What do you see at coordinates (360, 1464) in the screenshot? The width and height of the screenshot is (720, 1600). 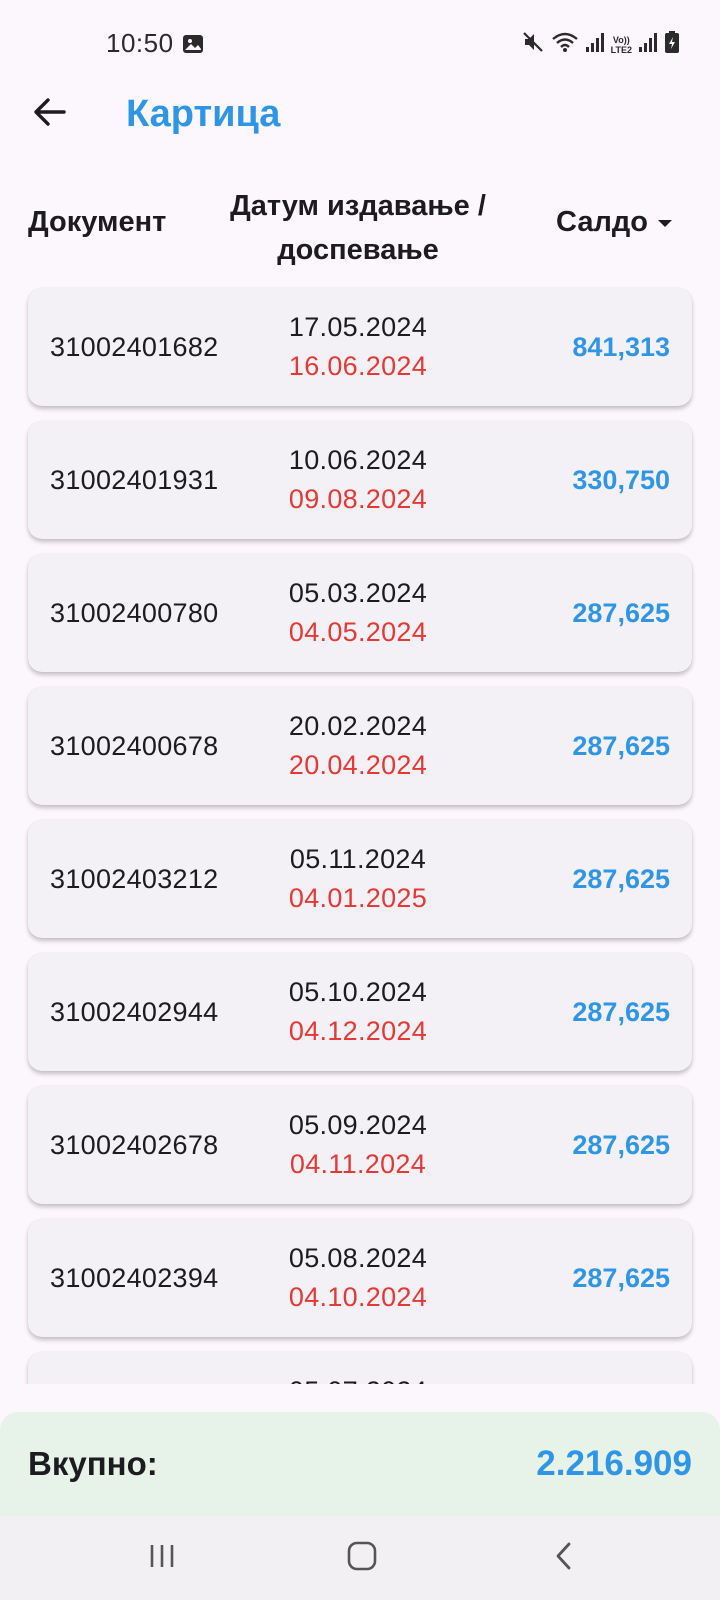 I see `total-bar: Вкупно: 2.216.909` at bounding box center [360, 1464].